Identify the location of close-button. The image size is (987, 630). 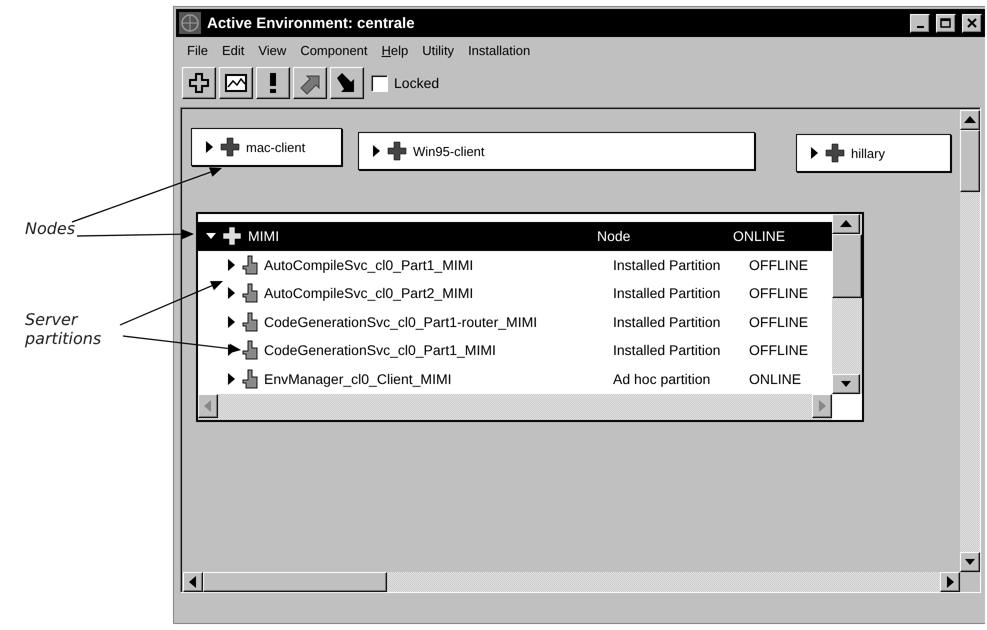
(972, 23).